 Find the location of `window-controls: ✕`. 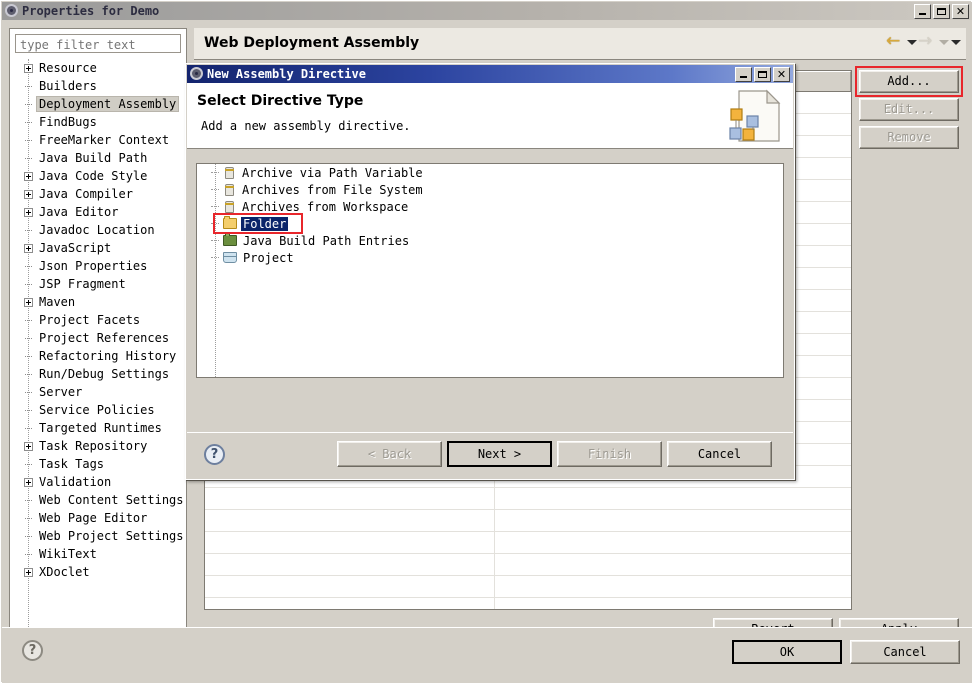

window-controls: ✕ is located at coordinates (941, 11).